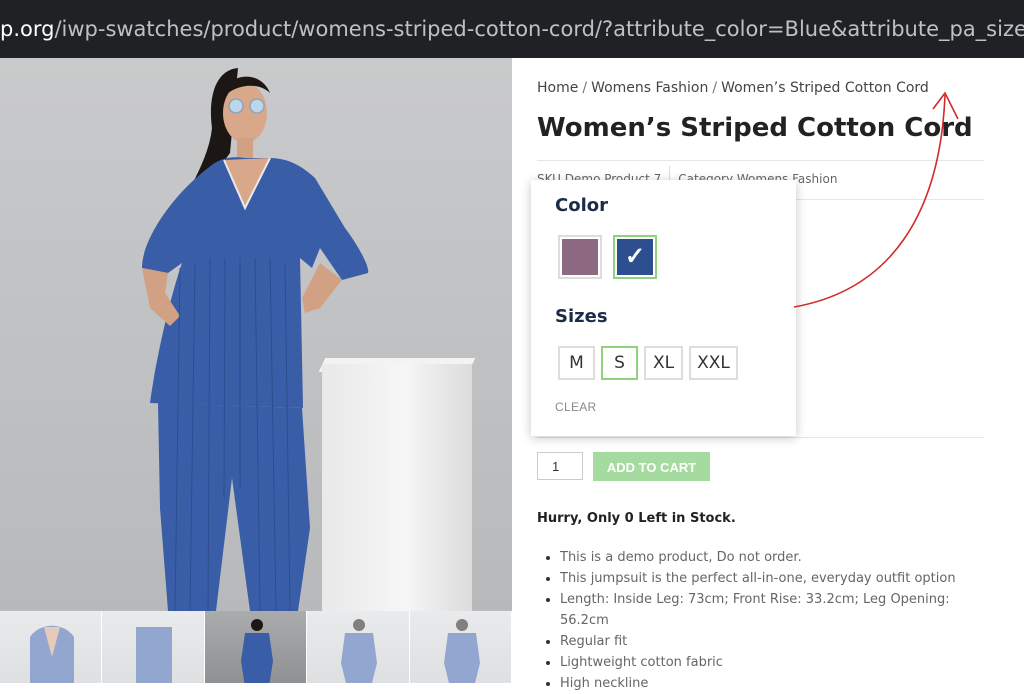 The width and height of the screenshot is (1024, 694). Describe the element at coordinates (663, 308) in the screenshot. I see `variation-popup: Color ✓ Sizes M S XL XXL CLEAR` at that location.